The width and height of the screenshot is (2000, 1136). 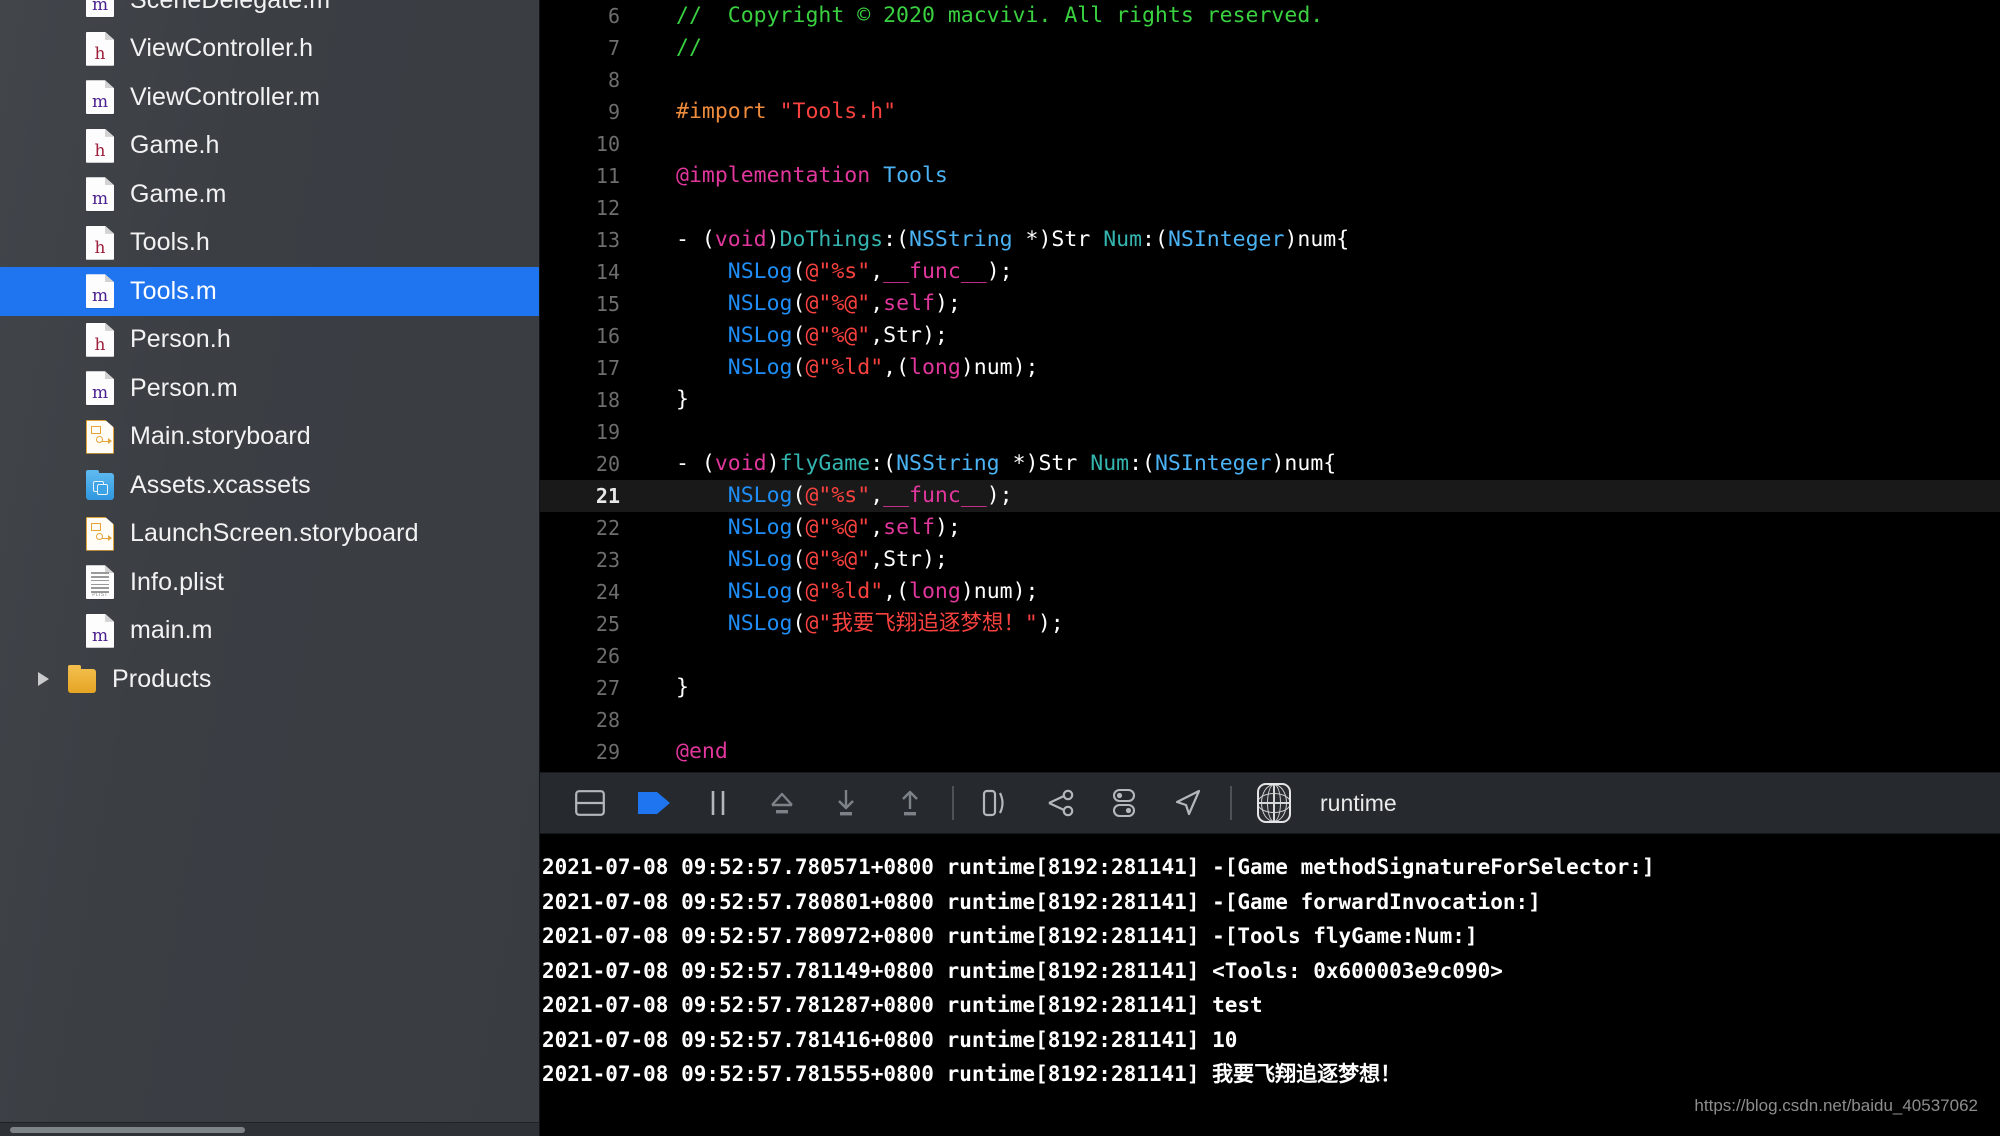 I want to click on step-over-button, so click(x=782, y=803).